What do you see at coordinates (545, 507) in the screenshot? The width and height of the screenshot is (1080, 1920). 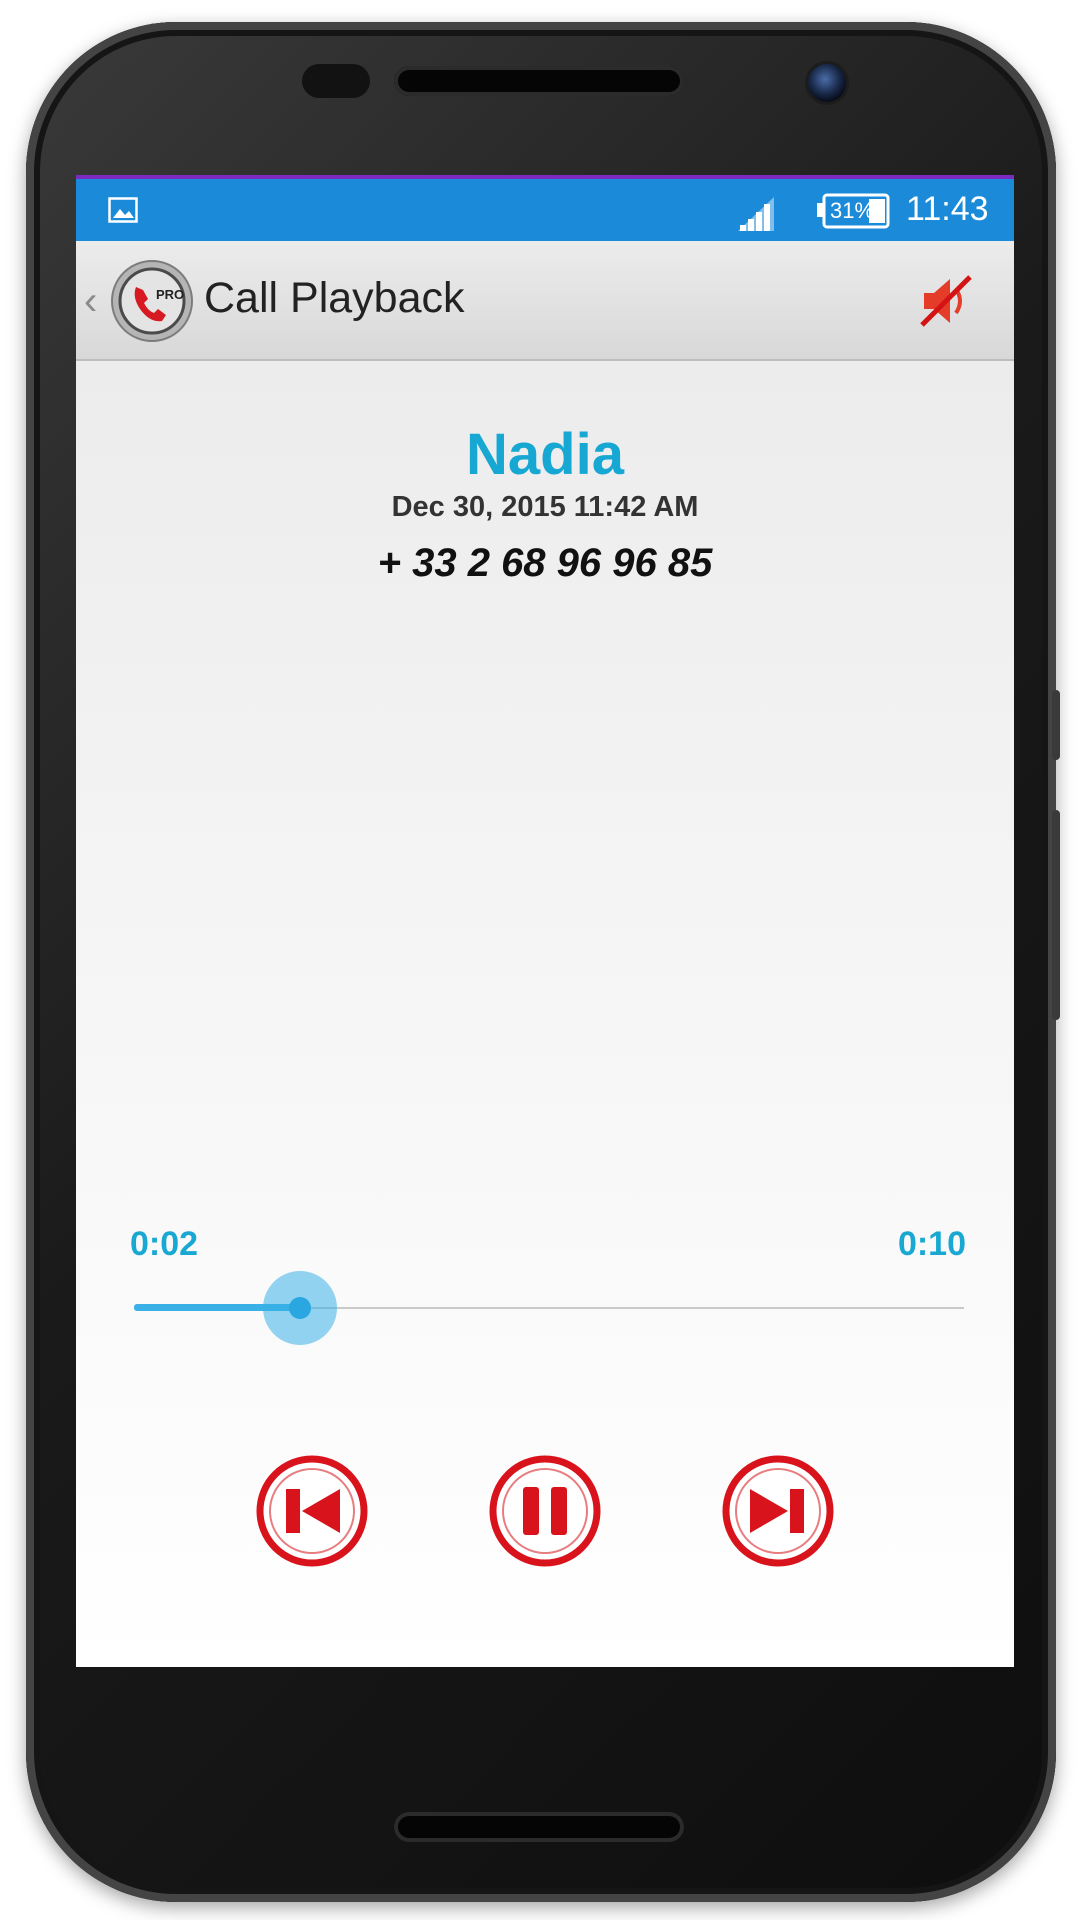 I see `call-date-time: Dec 30, 2015 11:42 AM` at bounding box center [545, 507].